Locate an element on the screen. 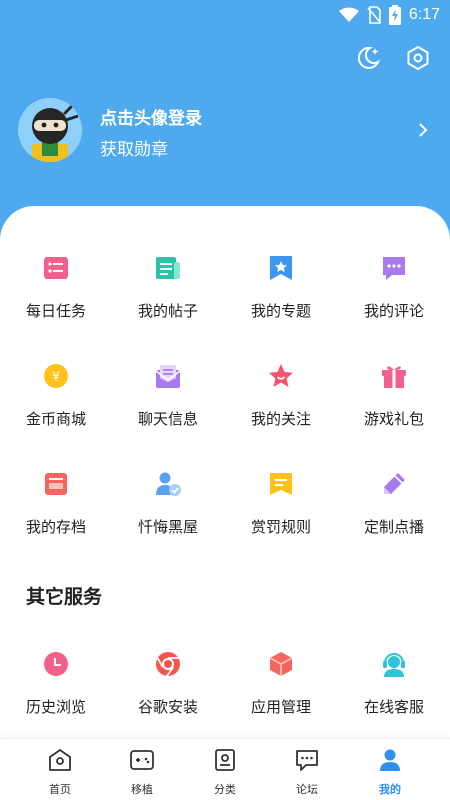 Image resolution: width=450 pixels, height=800 pixels. menu-item-my-follows: 我的关注 is located at coordinates (281, 395).